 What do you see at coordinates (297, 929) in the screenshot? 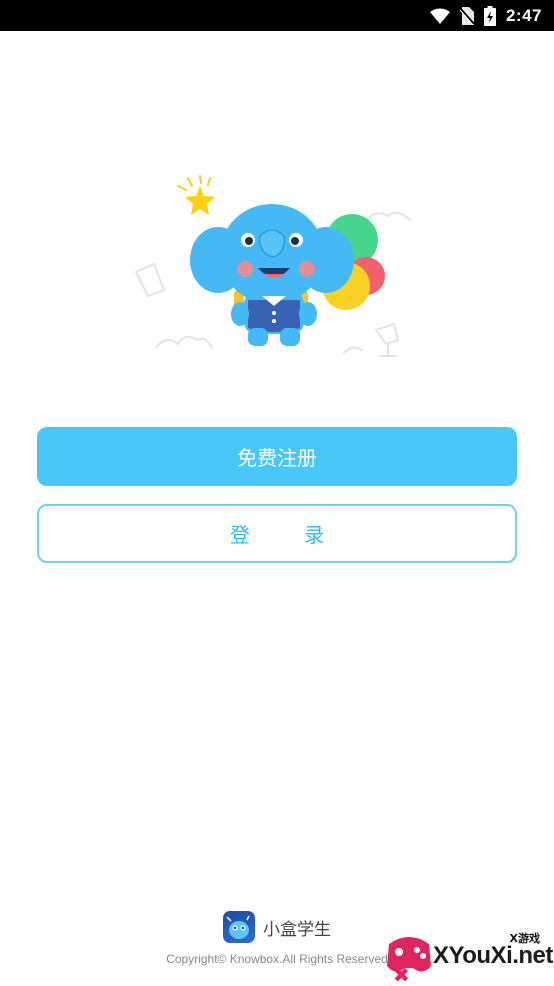
I see `app-name: 小盒学生` at bounding box center [297, 929].